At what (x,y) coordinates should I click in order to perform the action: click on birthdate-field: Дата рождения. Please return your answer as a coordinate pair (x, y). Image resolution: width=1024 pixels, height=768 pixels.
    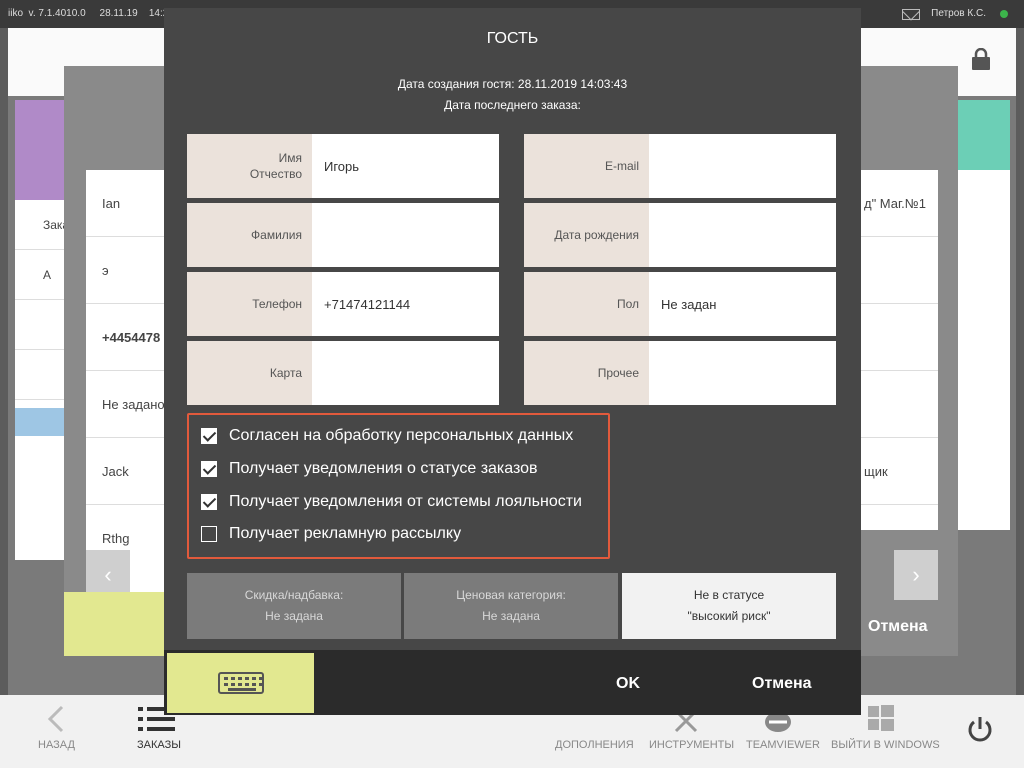
    Looking at the image, I should click on (680, 235).